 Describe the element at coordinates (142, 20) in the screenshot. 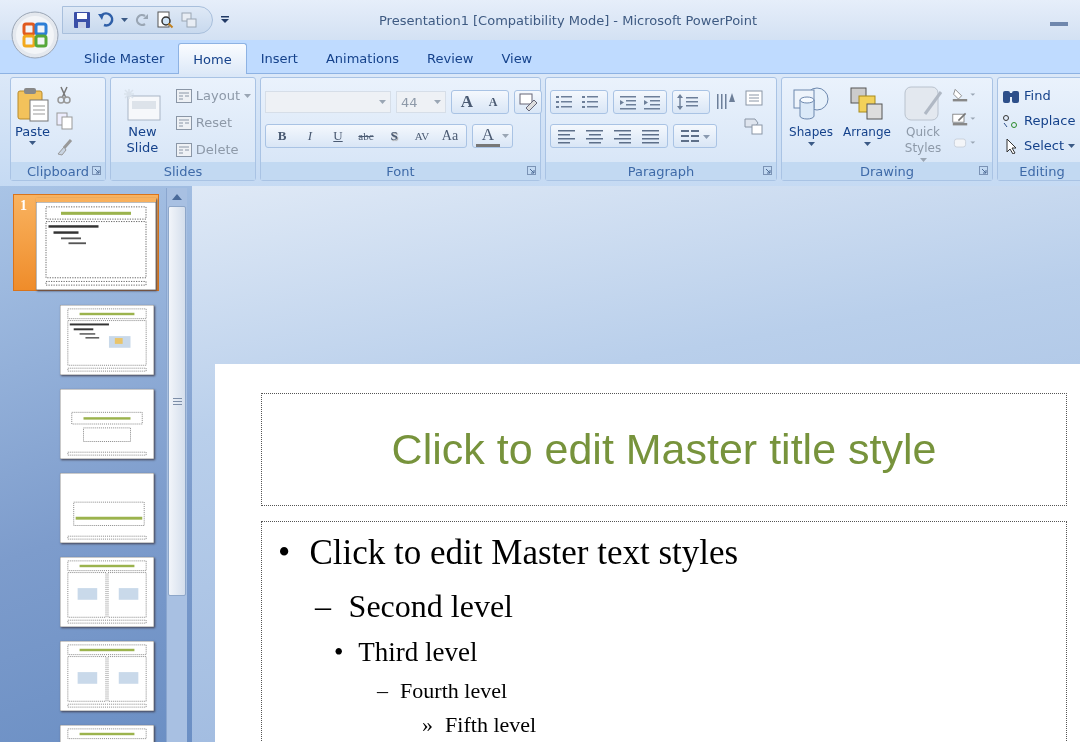

I see `redo-icon` at that location.